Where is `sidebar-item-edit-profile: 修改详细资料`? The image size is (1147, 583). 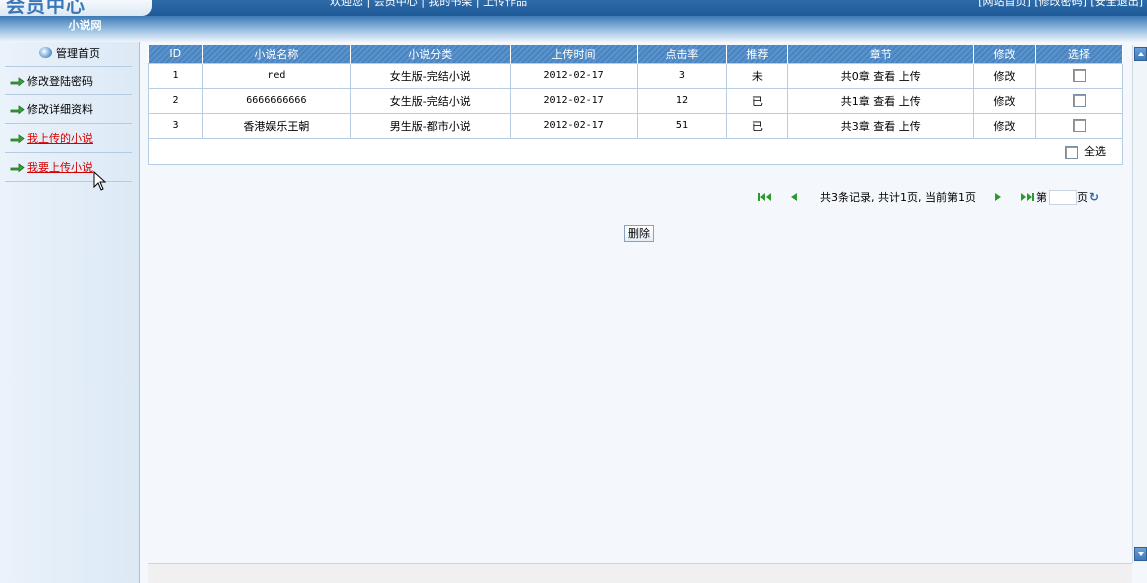 sidebar-item-edit-profile: 修改详细资料 is located at coordinates (68, 109).